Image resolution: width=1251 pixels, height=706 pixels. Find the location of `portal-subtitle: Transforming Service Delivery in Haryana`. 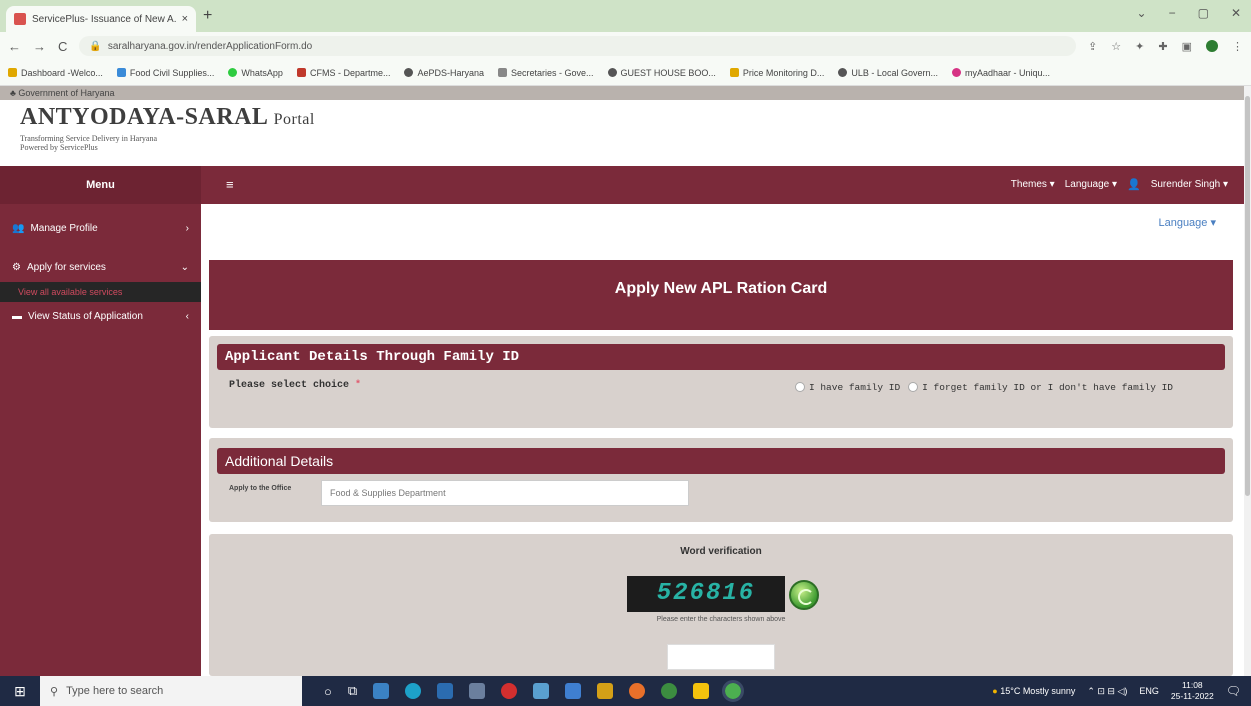

portal-subtitle: Transforming Service Delivery in Haryana is located at coordinates (88, 138).